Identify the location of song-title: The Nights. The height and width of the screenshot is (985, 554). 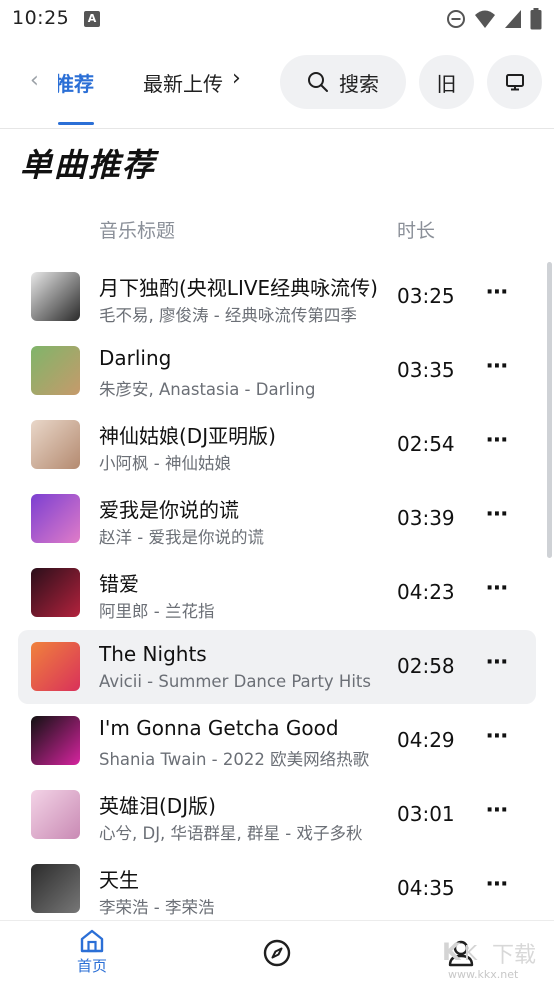
(153, 654).